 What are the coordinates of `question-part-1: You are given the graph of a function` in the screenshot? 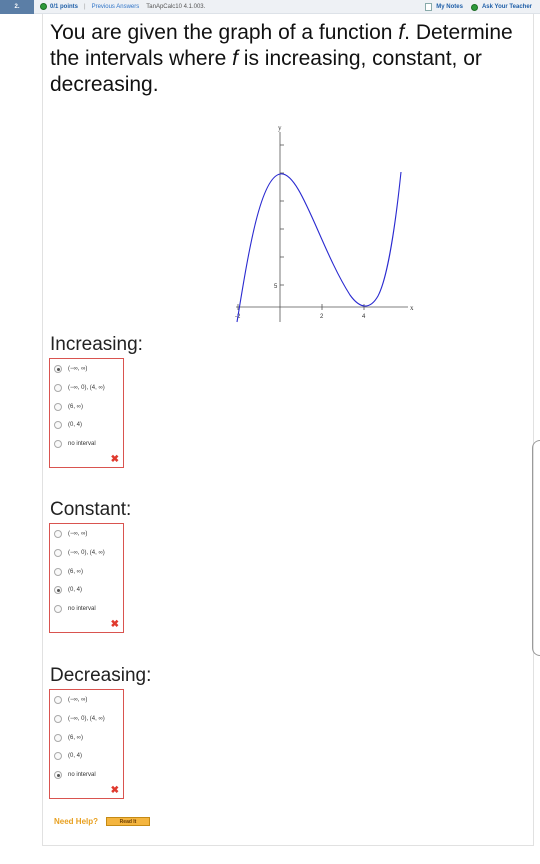 It's located at (224, 32).